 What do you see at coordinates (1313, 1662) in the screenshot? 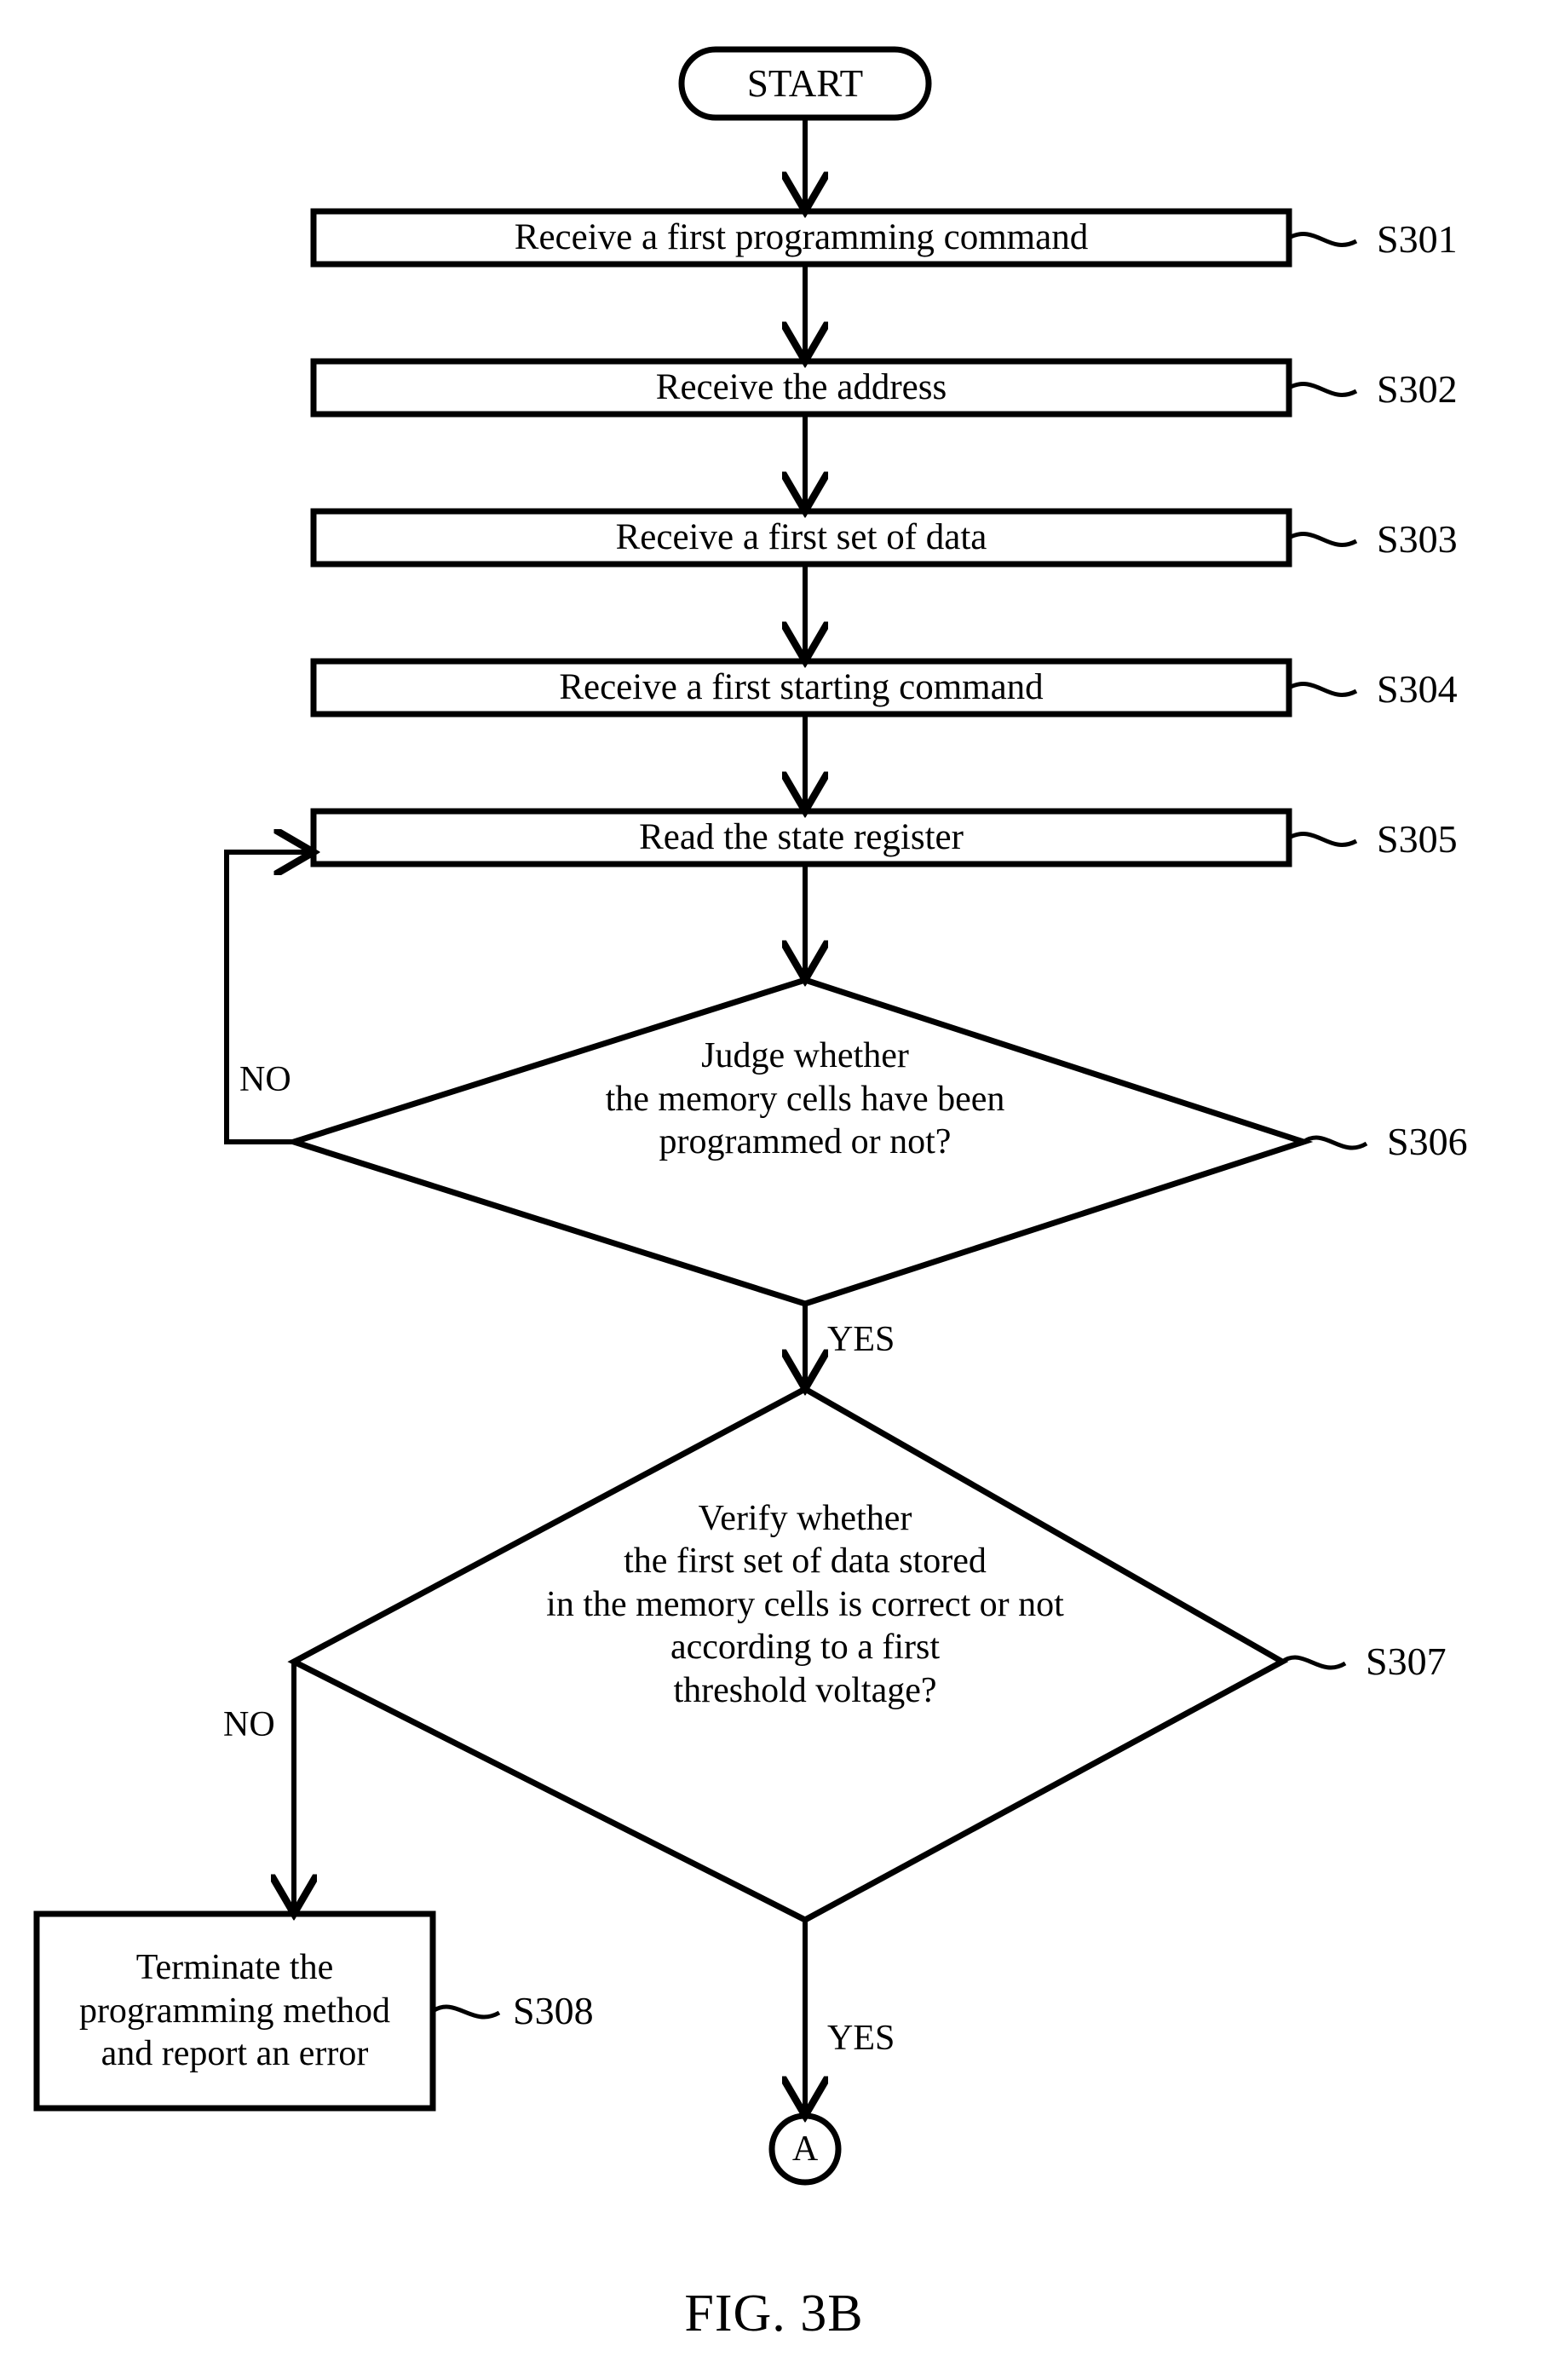
I see `leader-s307` at bounding box center [1313, 1662].